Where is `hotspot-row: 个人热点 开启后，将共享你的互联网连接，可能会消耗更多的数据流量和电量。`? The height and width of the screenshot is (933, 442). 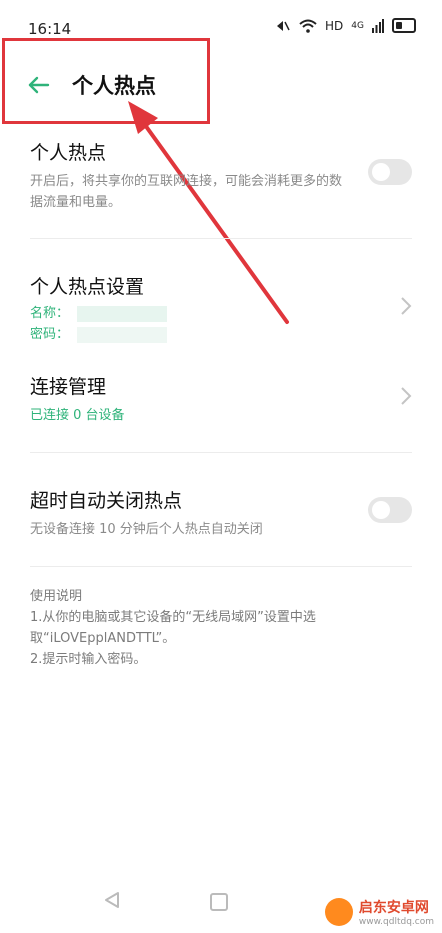
hotspot-row: 个人热点 开启后，将共享你的互联网连接，可能会消耗更多的数据流量和电量。 is located at coordinates (221, 175).